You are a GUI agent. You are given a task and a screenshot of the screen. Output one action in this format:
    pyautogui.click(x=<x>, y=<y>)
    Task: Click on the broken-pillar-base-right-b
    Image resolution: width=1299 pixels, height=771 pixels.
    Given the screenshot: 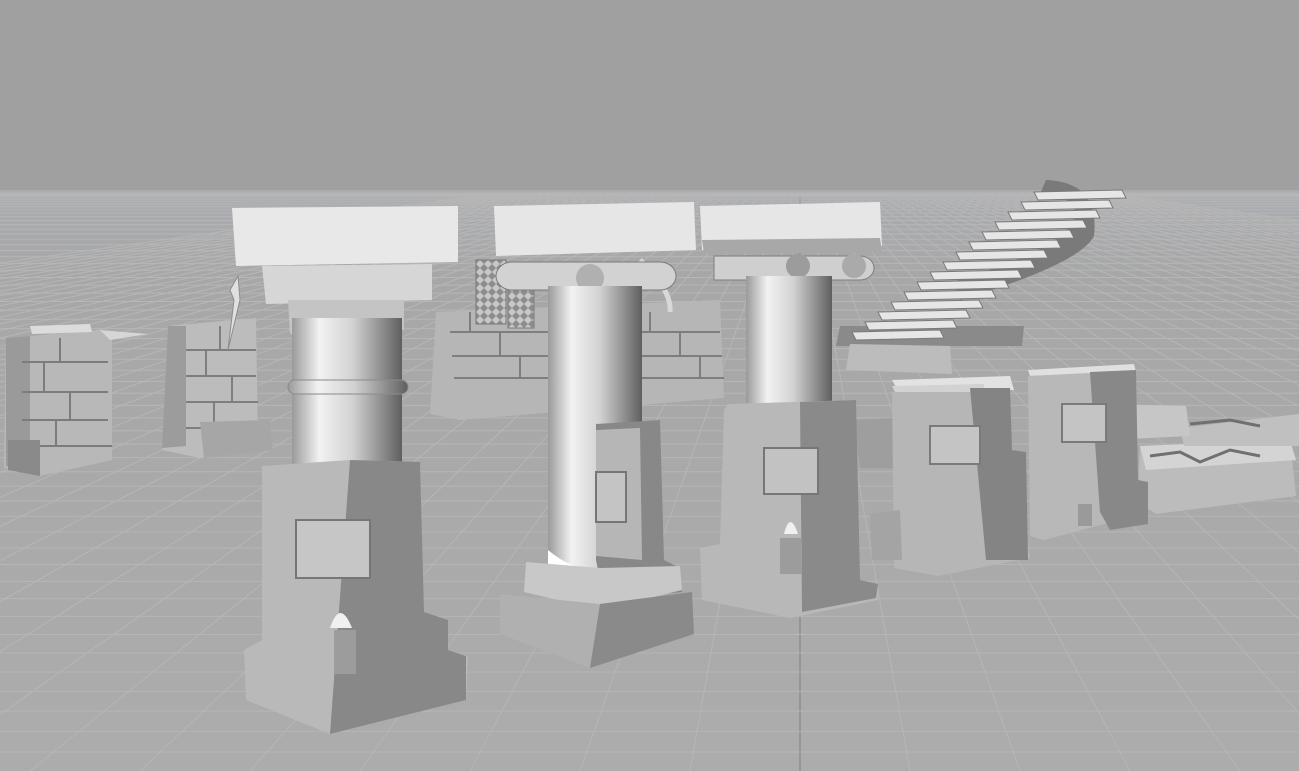 What is the action you would take?
    pyautogui.click(x=1088, y=452)
    